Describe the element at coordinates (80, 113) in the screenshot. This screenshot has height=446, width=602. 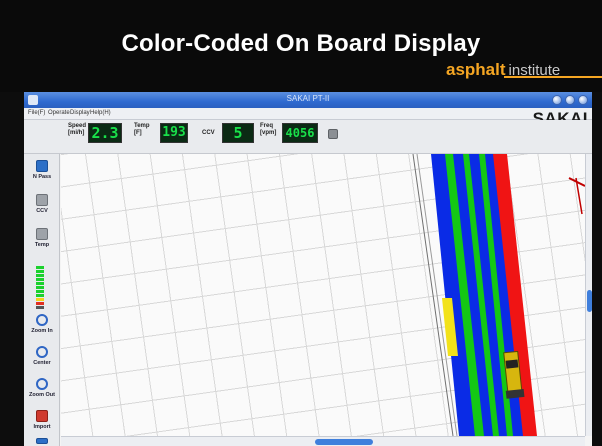
I see `menu-display: Display` at that location.